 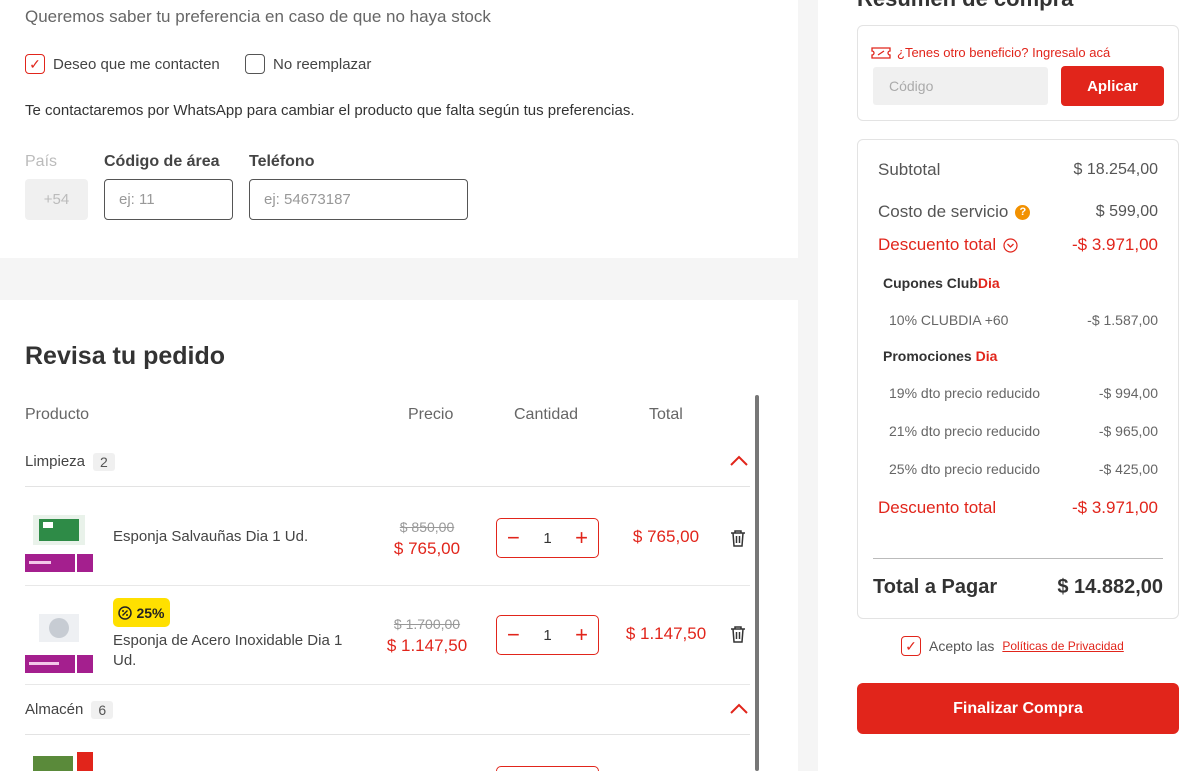 What do you see at coordinates (125, 612) in the screenshot?
I see `discount-badge-icon` at bounding box center [125, 612].